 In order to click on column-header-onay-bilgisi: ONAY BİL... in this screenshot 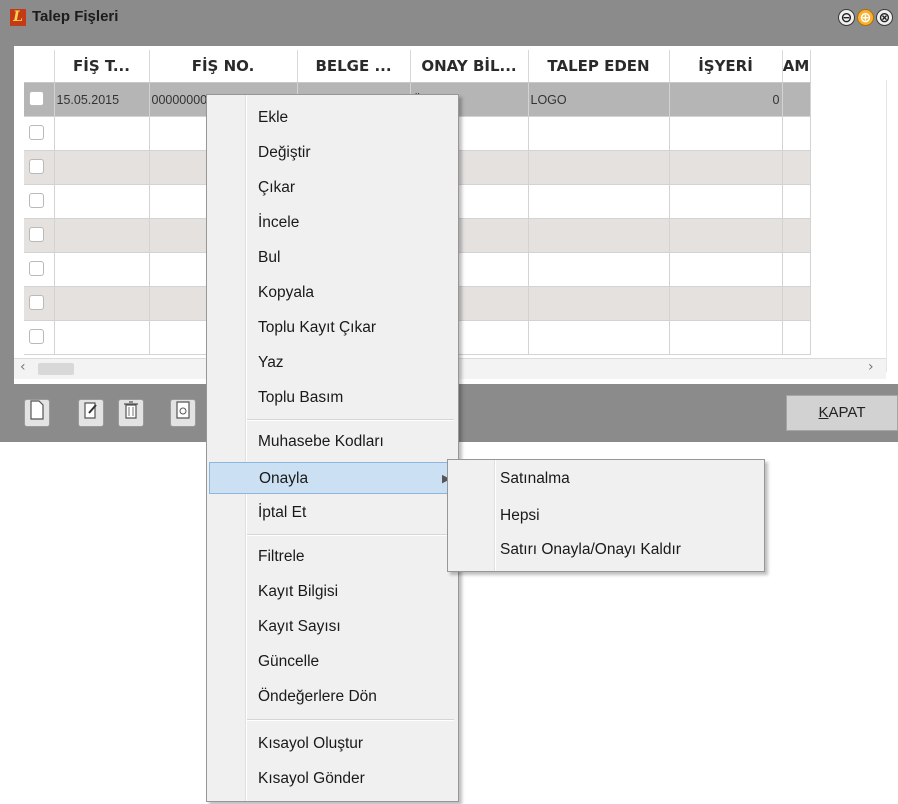, I will do `click(469, 66)`.